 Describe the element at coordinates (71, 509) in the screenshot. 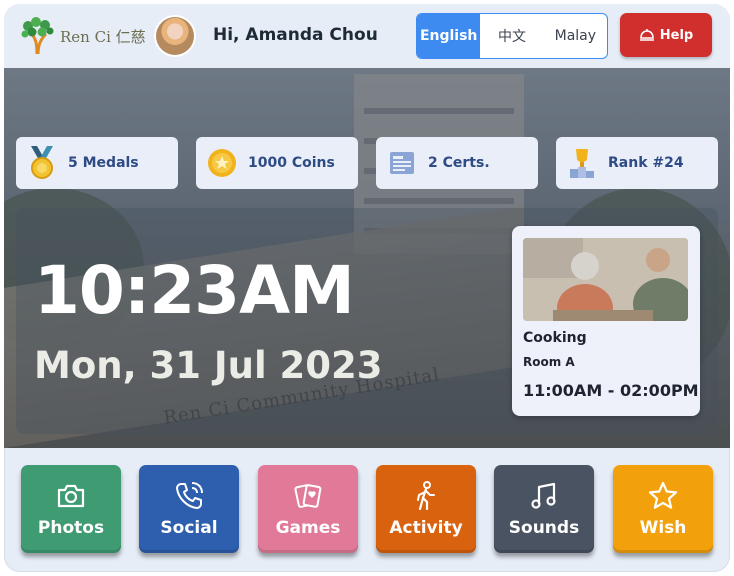

I see `nav-photos-button: Photos` at that location.